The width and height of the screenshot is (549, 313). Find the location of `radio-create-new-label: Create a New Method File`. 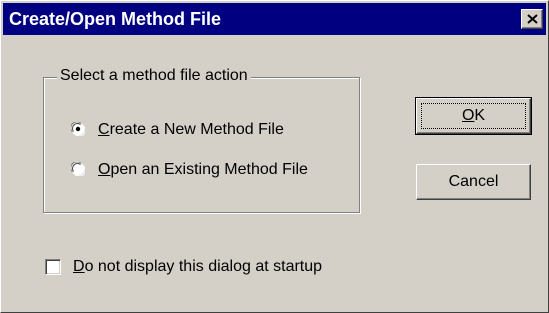

radio-create-new-label: Create a New Method File is located at coordinates (191, 129).